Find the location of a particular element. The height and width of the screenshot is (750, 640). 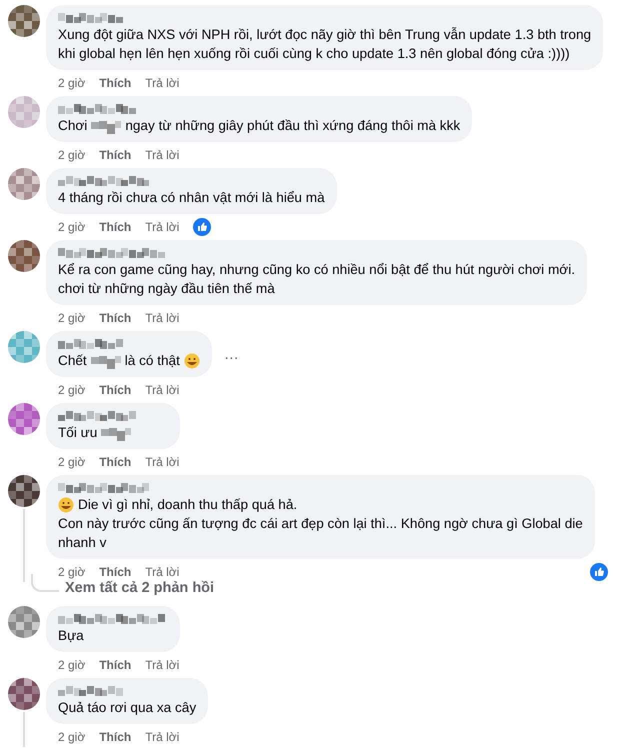

comment-text: nhanh v is located at coordinates (82, 543).